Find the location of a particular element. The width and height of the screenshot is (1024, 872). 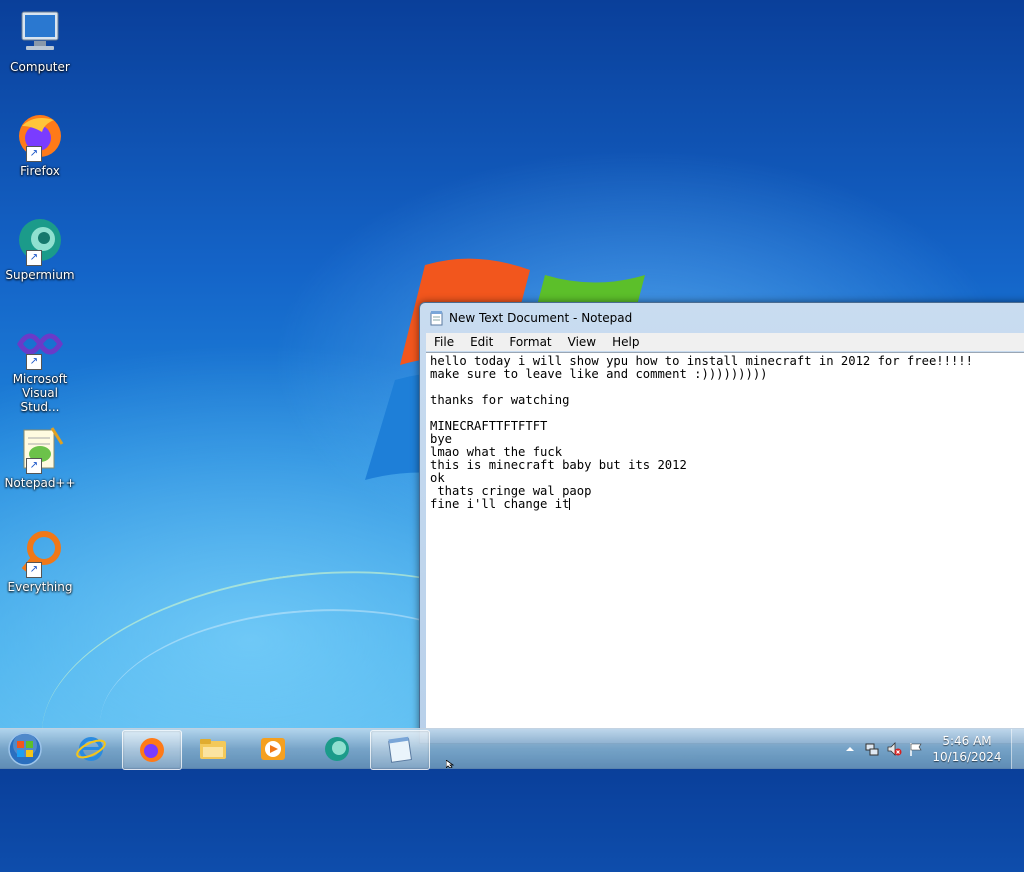

taskbar: 5:46 AM 10/16/2024 is located at coordinates (512, 749).